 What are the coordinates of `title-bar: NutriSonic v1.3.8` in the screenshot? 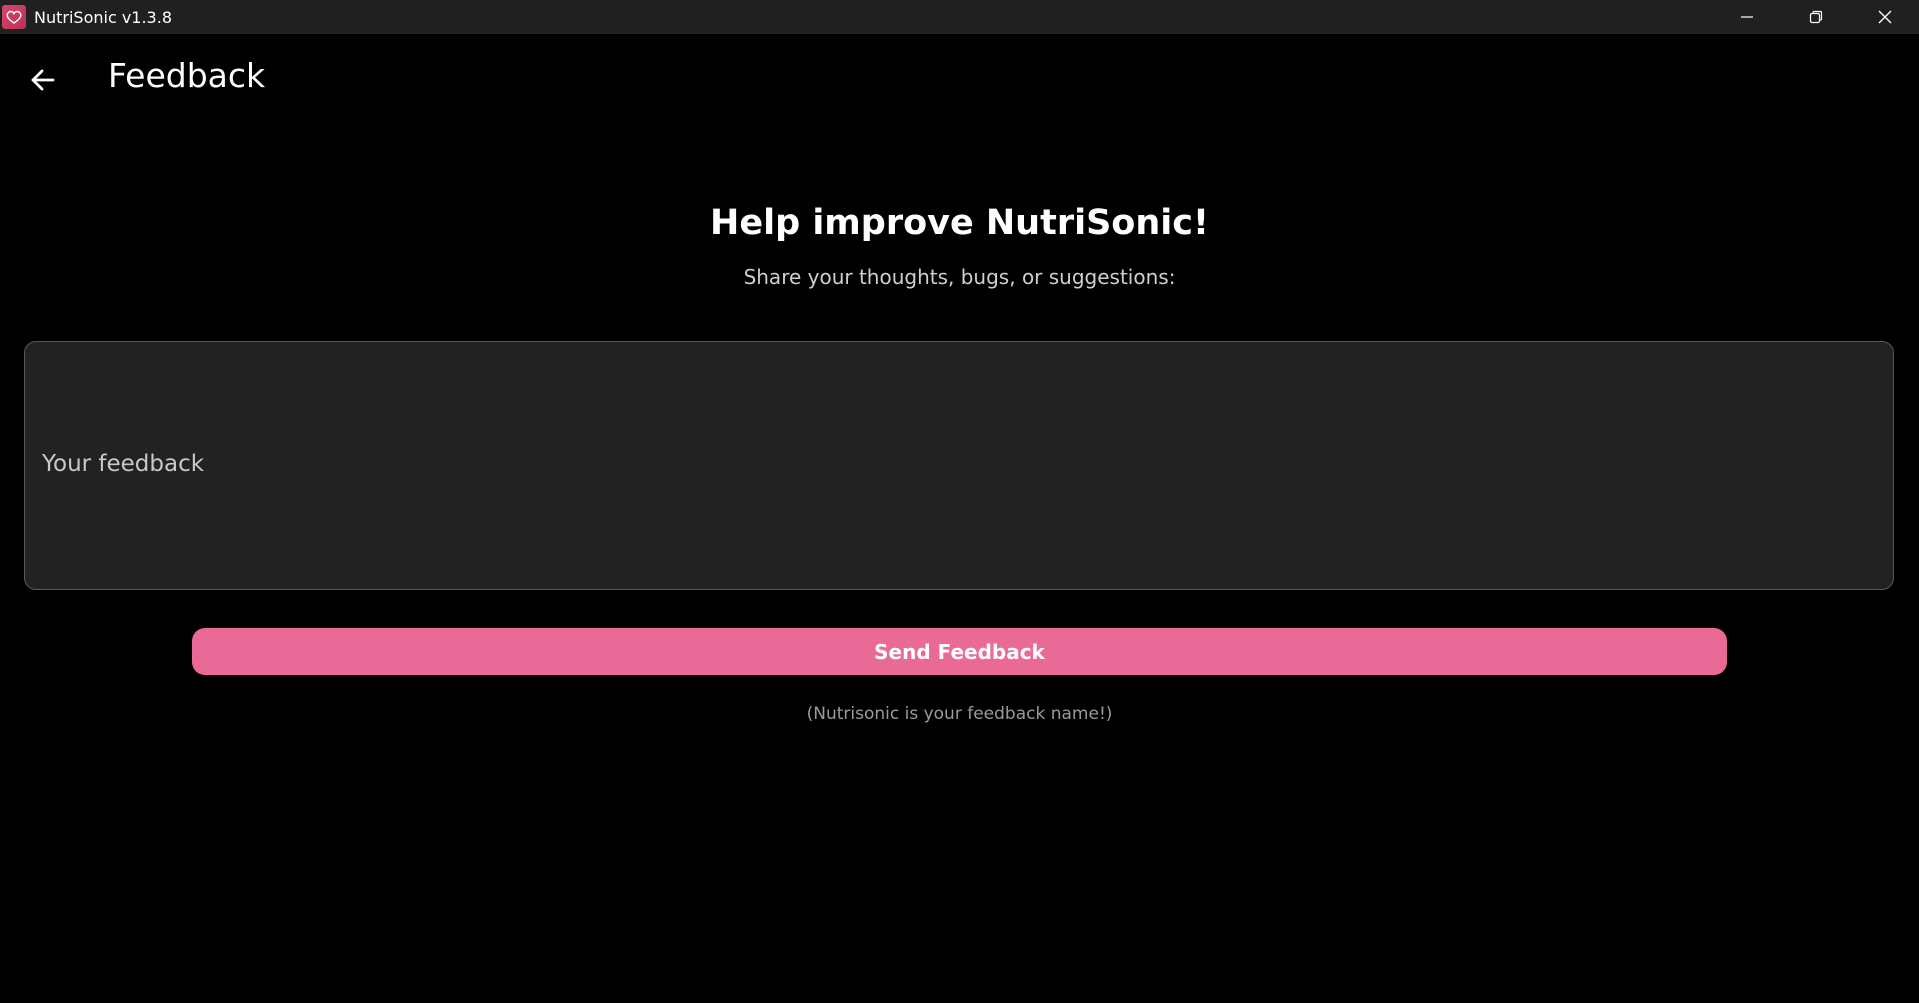 It's located at (959, 17).